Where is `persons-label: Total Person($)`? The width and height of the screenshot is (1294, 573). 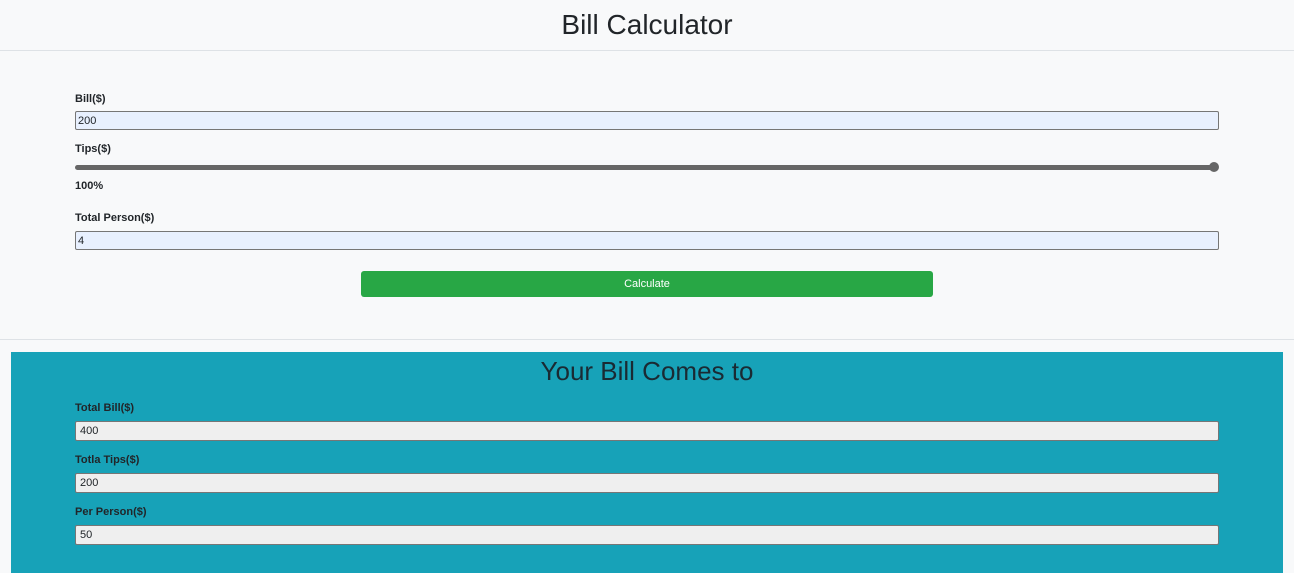 persons-label: Total Person($) is located at coordinates (115, 218).